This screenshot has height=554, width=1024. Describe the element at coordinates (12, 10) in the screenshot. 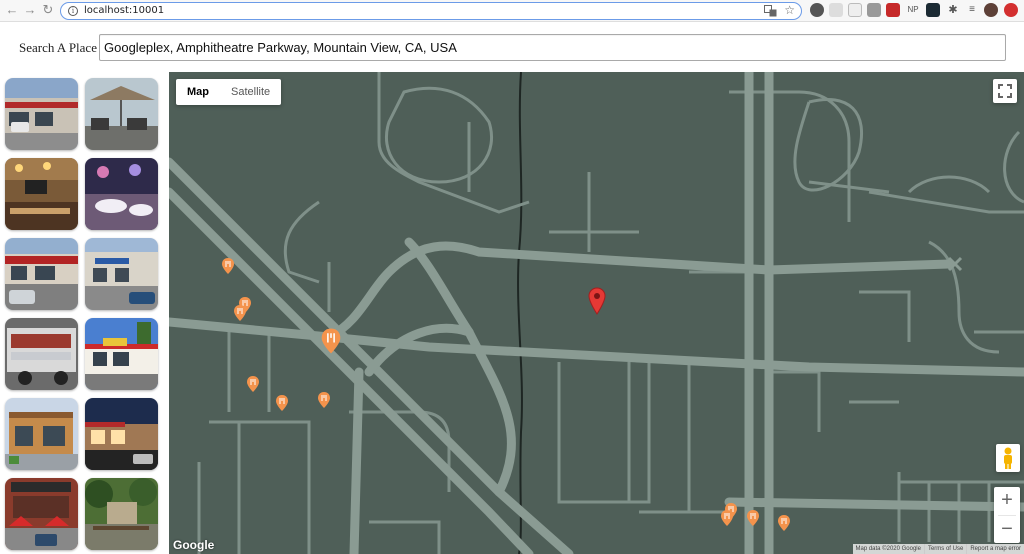

I see `back-icon: ←` at that location.